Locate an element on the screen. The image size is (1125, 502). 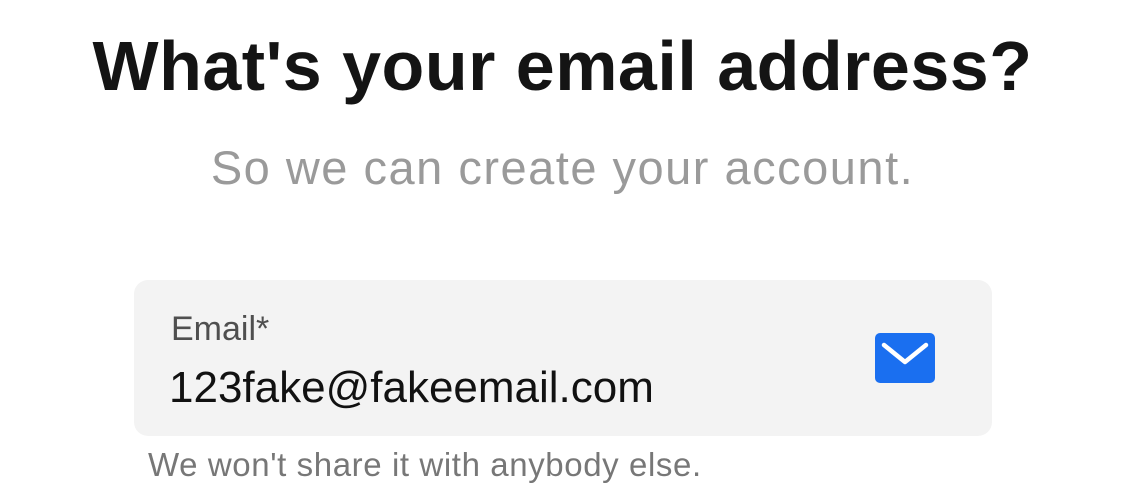
page-subtitle: So we can create your account. is located at coordinates (562, 167).